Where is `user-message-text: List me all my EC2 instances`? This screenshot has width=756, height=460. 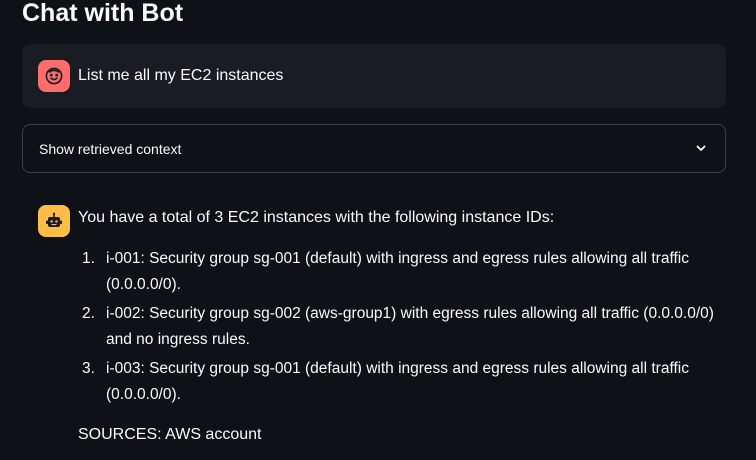 user-message-text: List me all my EC2 instances is located at coordinates (181, 75).